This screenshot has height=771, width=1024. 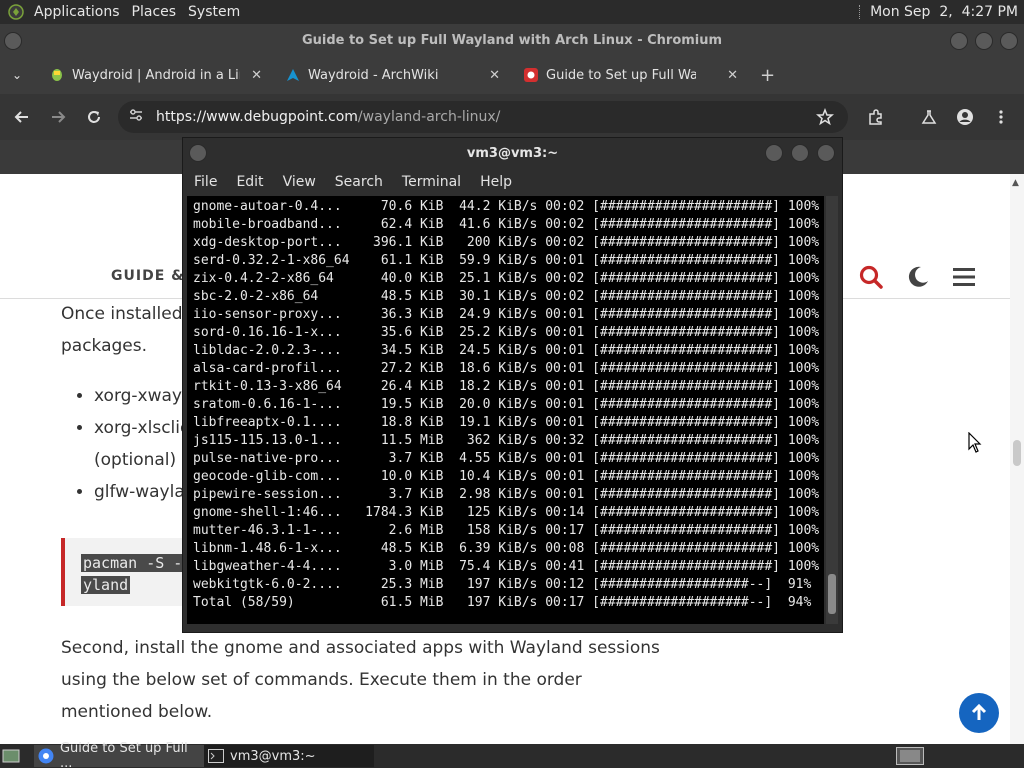 What do you see at coordinates (359, 182) in the screenshot?
I see `menu-search: Search` at bounding box center [359, 182].